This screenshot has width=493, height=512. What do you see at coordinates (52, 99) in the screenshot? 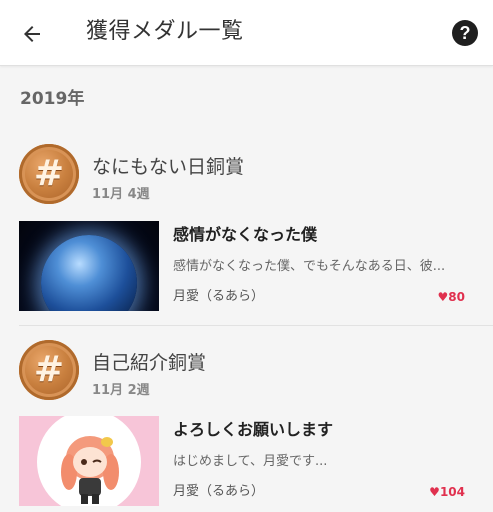
I see `year-heading: 2019年` at bounding box center [52, 99].